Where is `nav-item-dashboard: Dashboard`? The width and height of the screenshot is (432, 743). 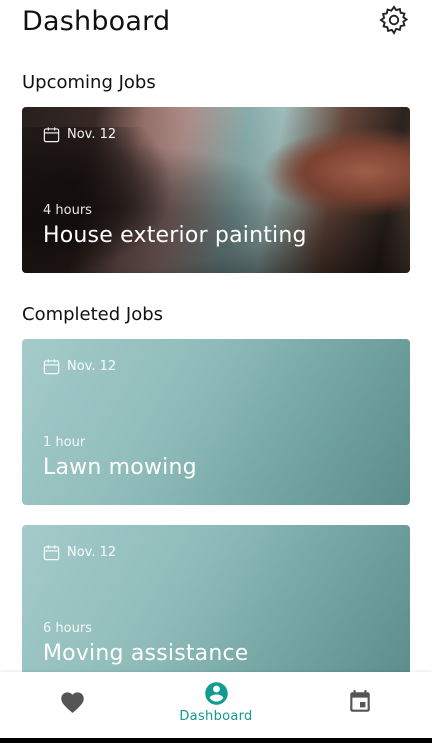
nav-item-dashboard: Dashboard is located at coordinates (216, 702).